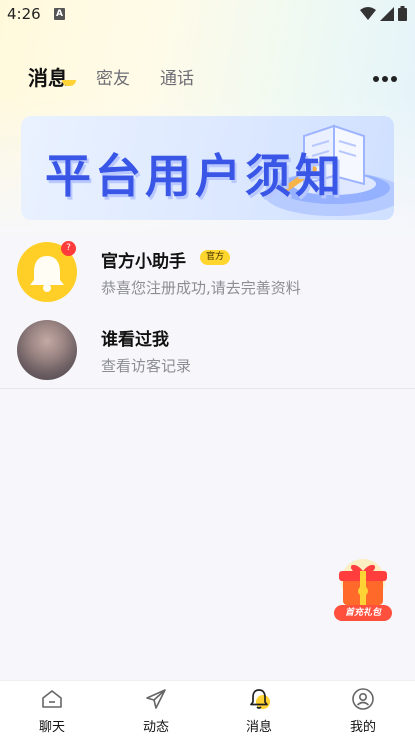  I want to click on nav-item-profile: 我的, so click(363, 710).